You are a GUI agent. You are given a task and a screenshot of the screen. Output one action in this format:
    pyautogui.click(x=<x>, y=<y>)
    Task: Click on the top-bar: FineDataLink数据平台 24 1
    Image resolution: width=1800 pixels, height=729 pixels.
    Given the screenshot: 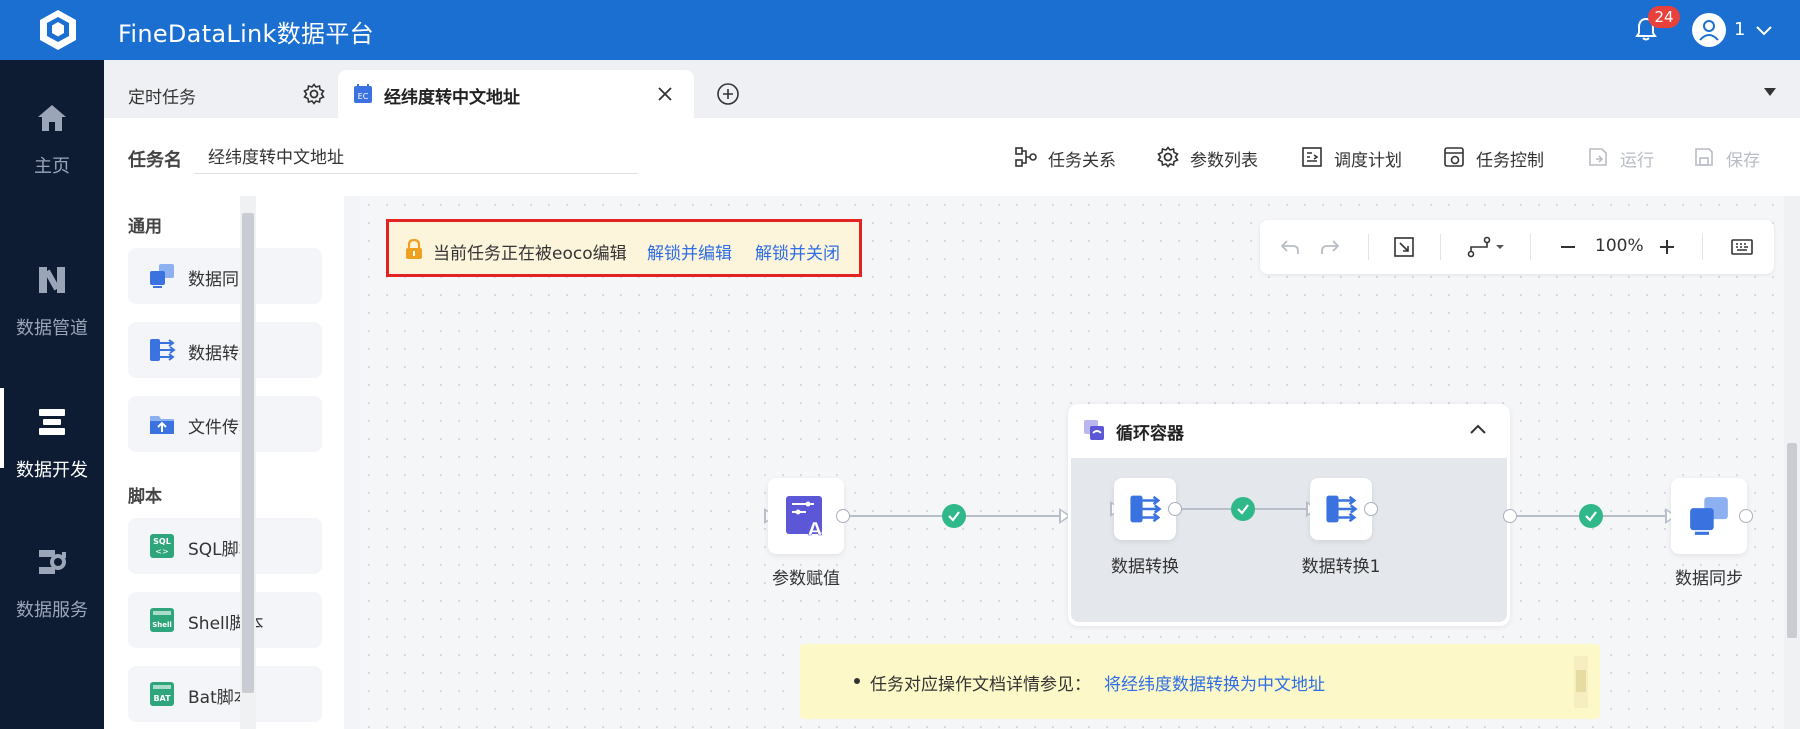 What is the action you would take?
    pyautogui.click(x=900, y=30)
    